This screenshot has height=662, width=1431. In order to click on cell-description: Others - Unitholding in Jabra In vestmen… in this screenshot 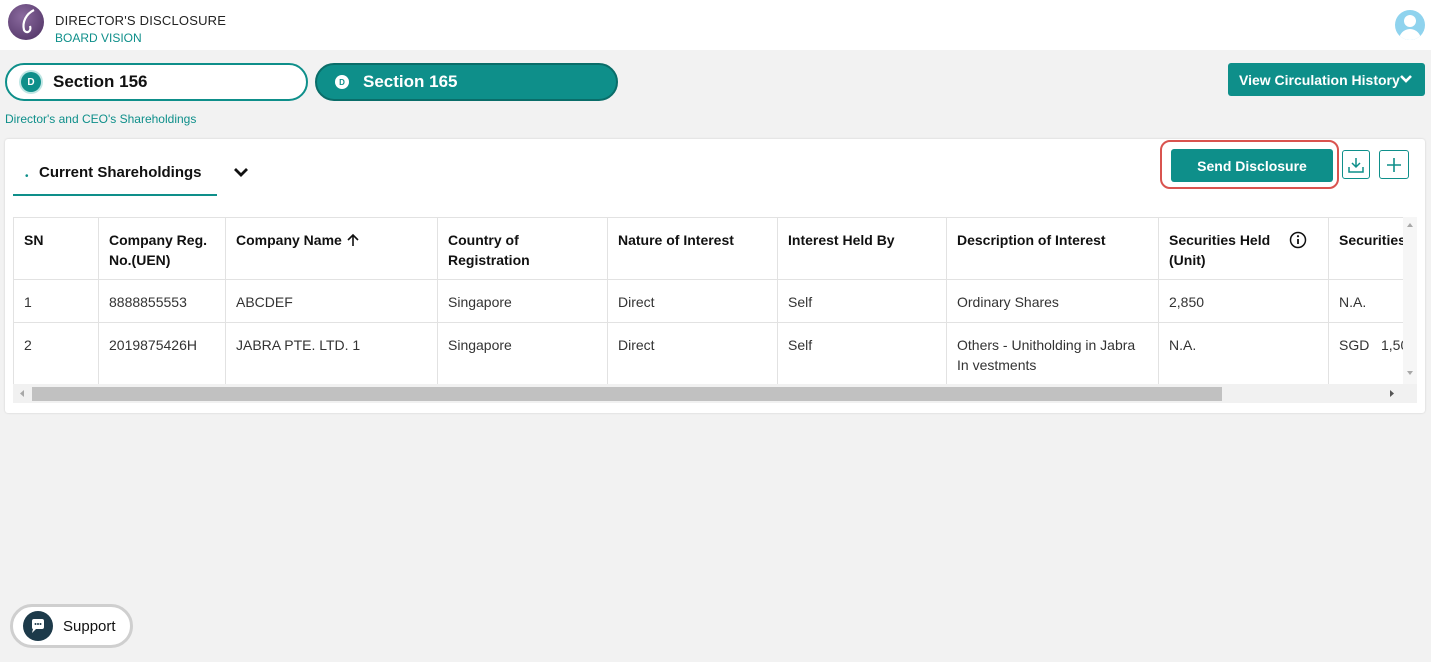, I will do `click(1052, 353)`.